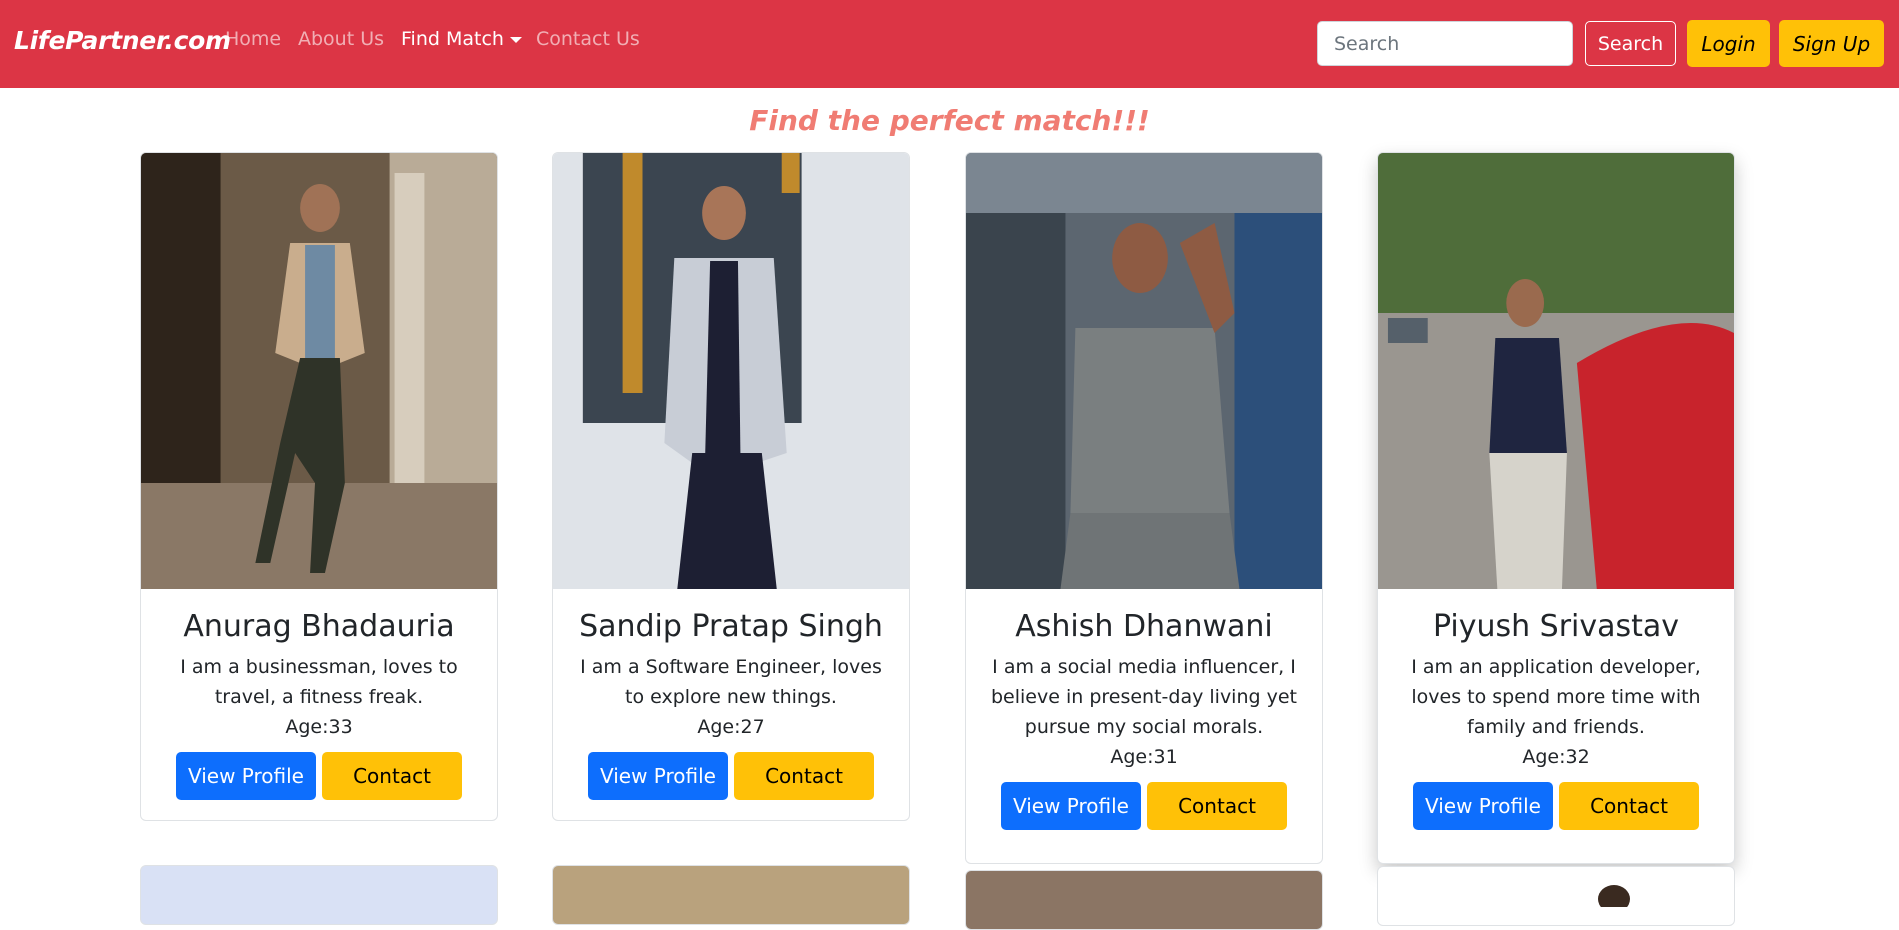  I want to click on profile-age: Age:33, so click(319, 727).